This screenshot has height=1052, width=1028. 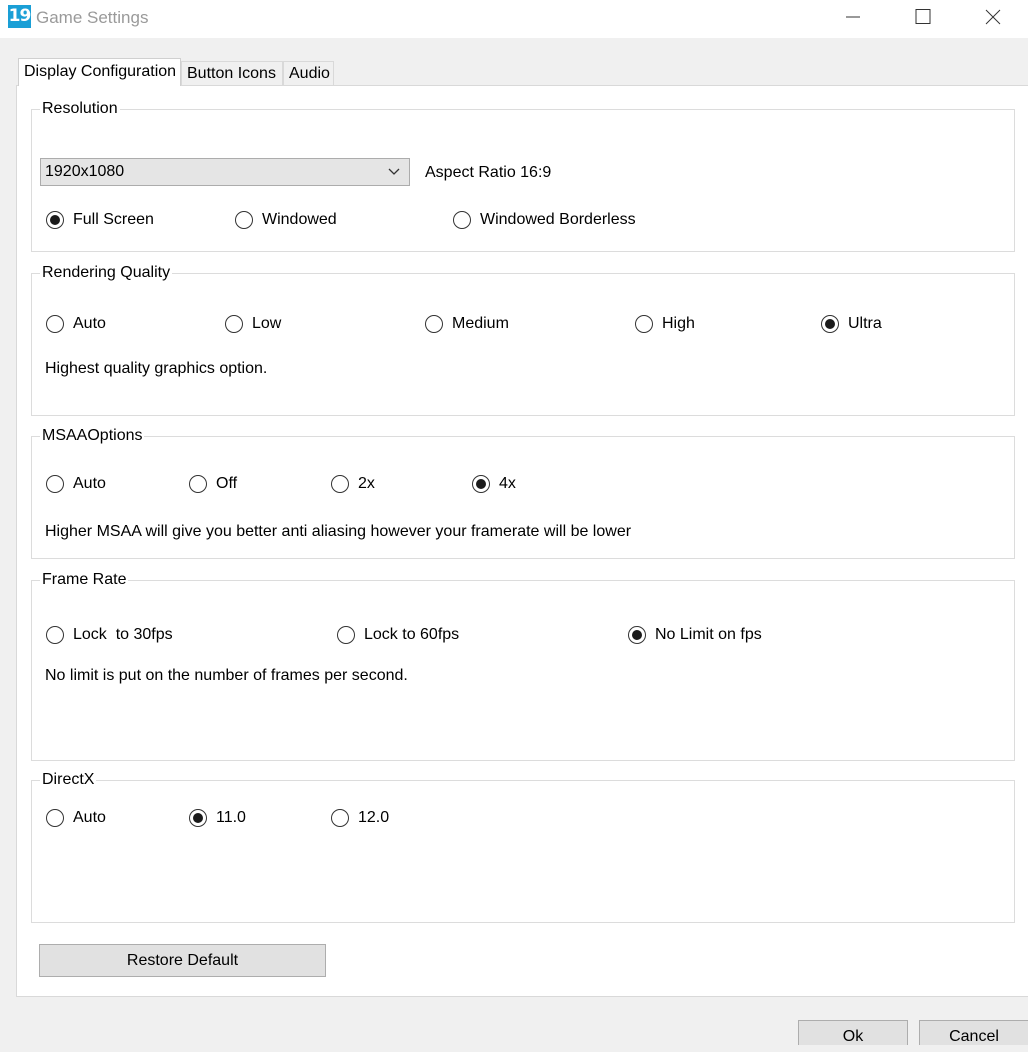 I want to click on radio-full-screen: Full Screen, so click(x=100, y=220).